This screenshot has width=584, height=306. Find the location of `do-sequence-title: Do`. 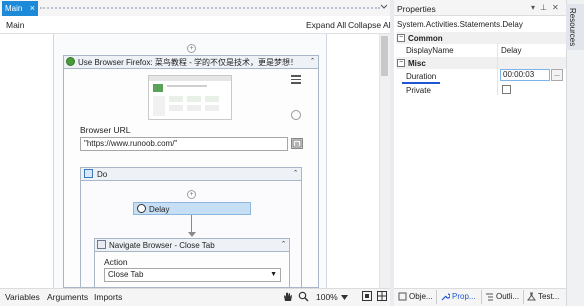

do-sequence-title: Do is located at coordinates (102, 174).